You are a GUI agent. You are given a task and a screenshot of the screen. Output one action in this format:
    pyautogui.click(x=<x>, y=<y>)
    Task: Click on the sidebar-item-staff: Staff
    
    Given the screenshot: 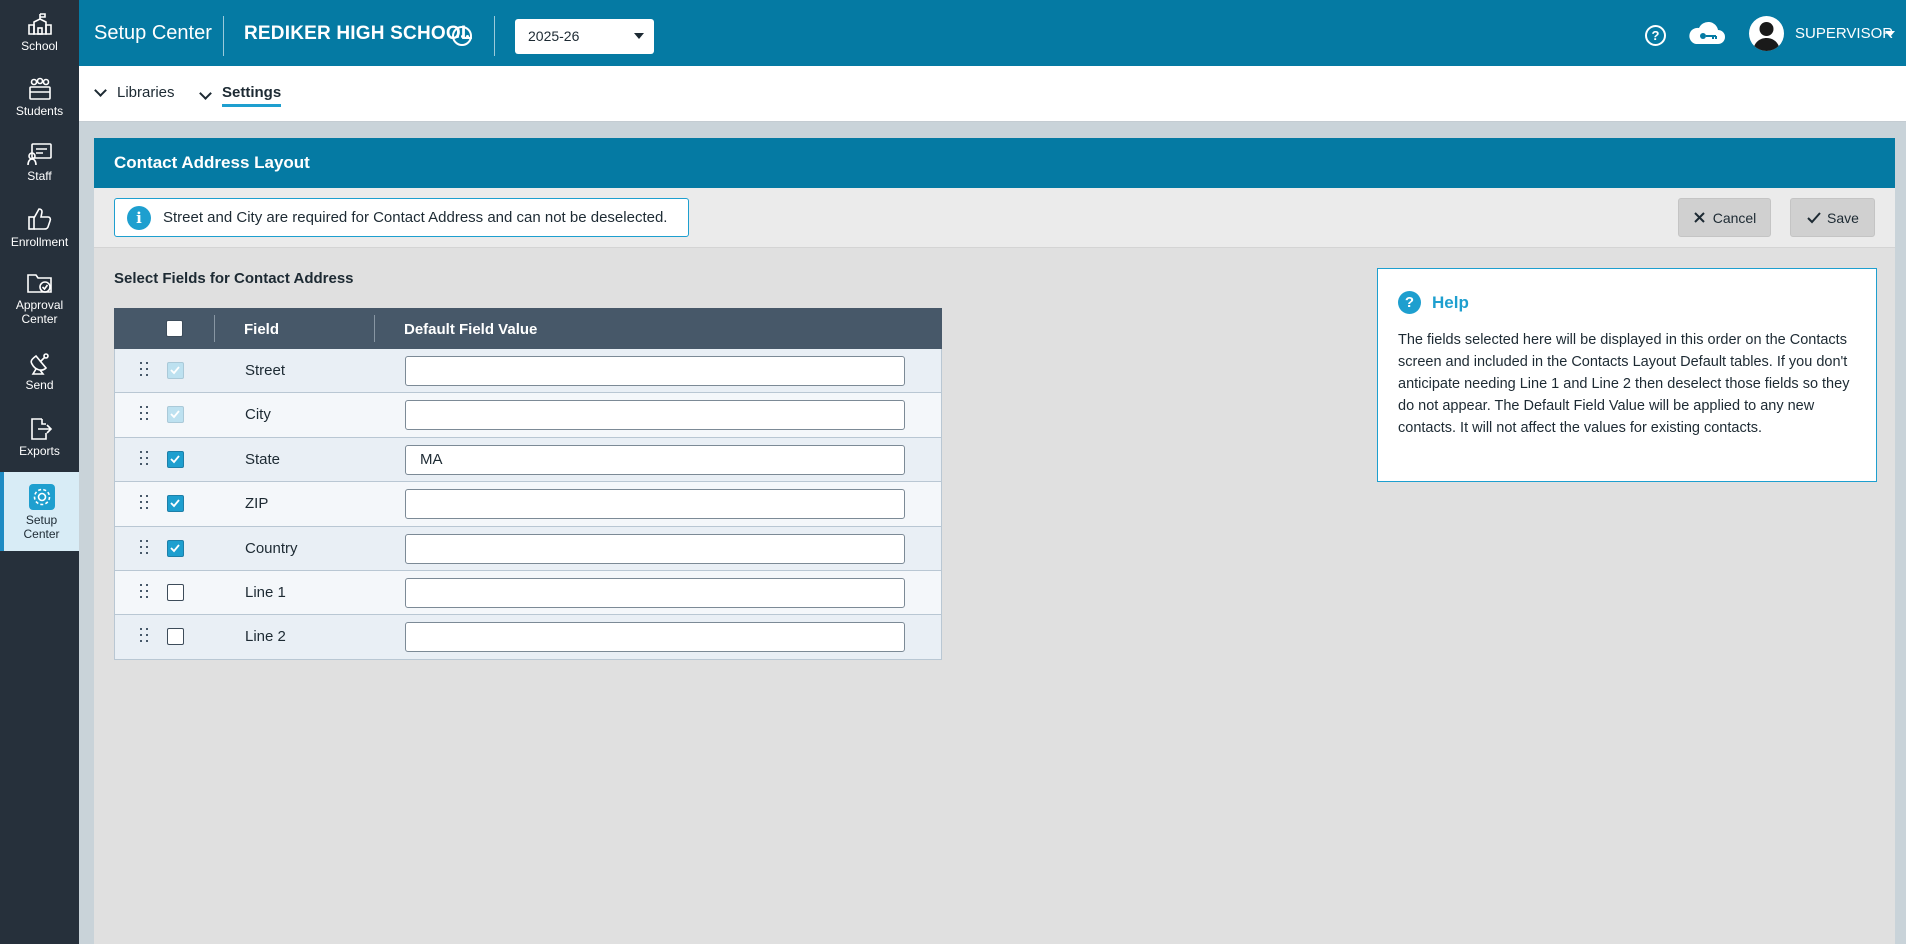 What is the action you would take?
    pyautogui.click(x=39, y=162)
    